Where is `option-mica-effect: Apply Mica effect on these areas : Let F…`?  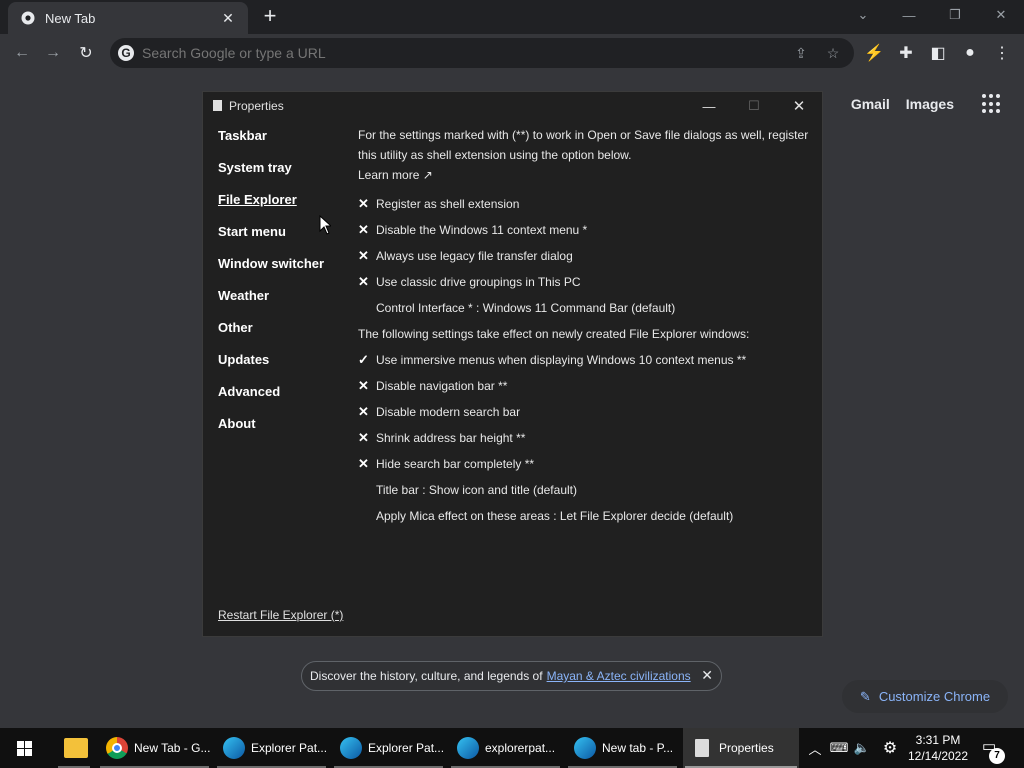
option-mica-effect: Apply Mica effect on these areas : Let F… is located at coordinates (588, 516).